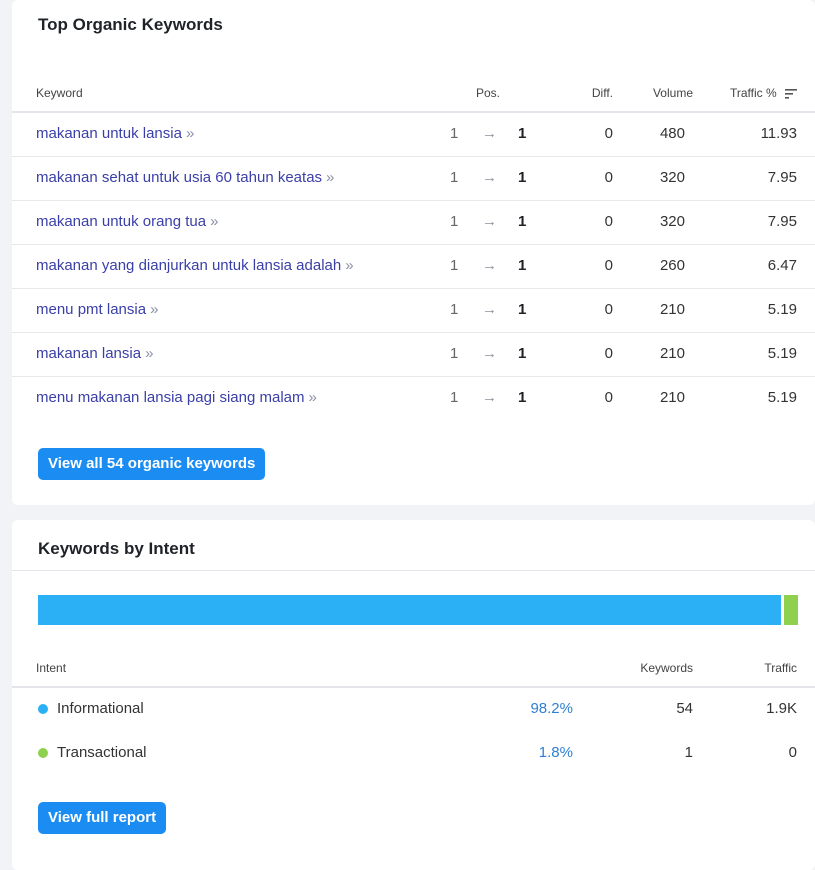 The width and height of the screenshot is (815, 870). What do you see at coordinates (130, 24) in the screenshot?
I see `organic-keywords-title: Top Organic Keywords` at bounding box center [130, 24].